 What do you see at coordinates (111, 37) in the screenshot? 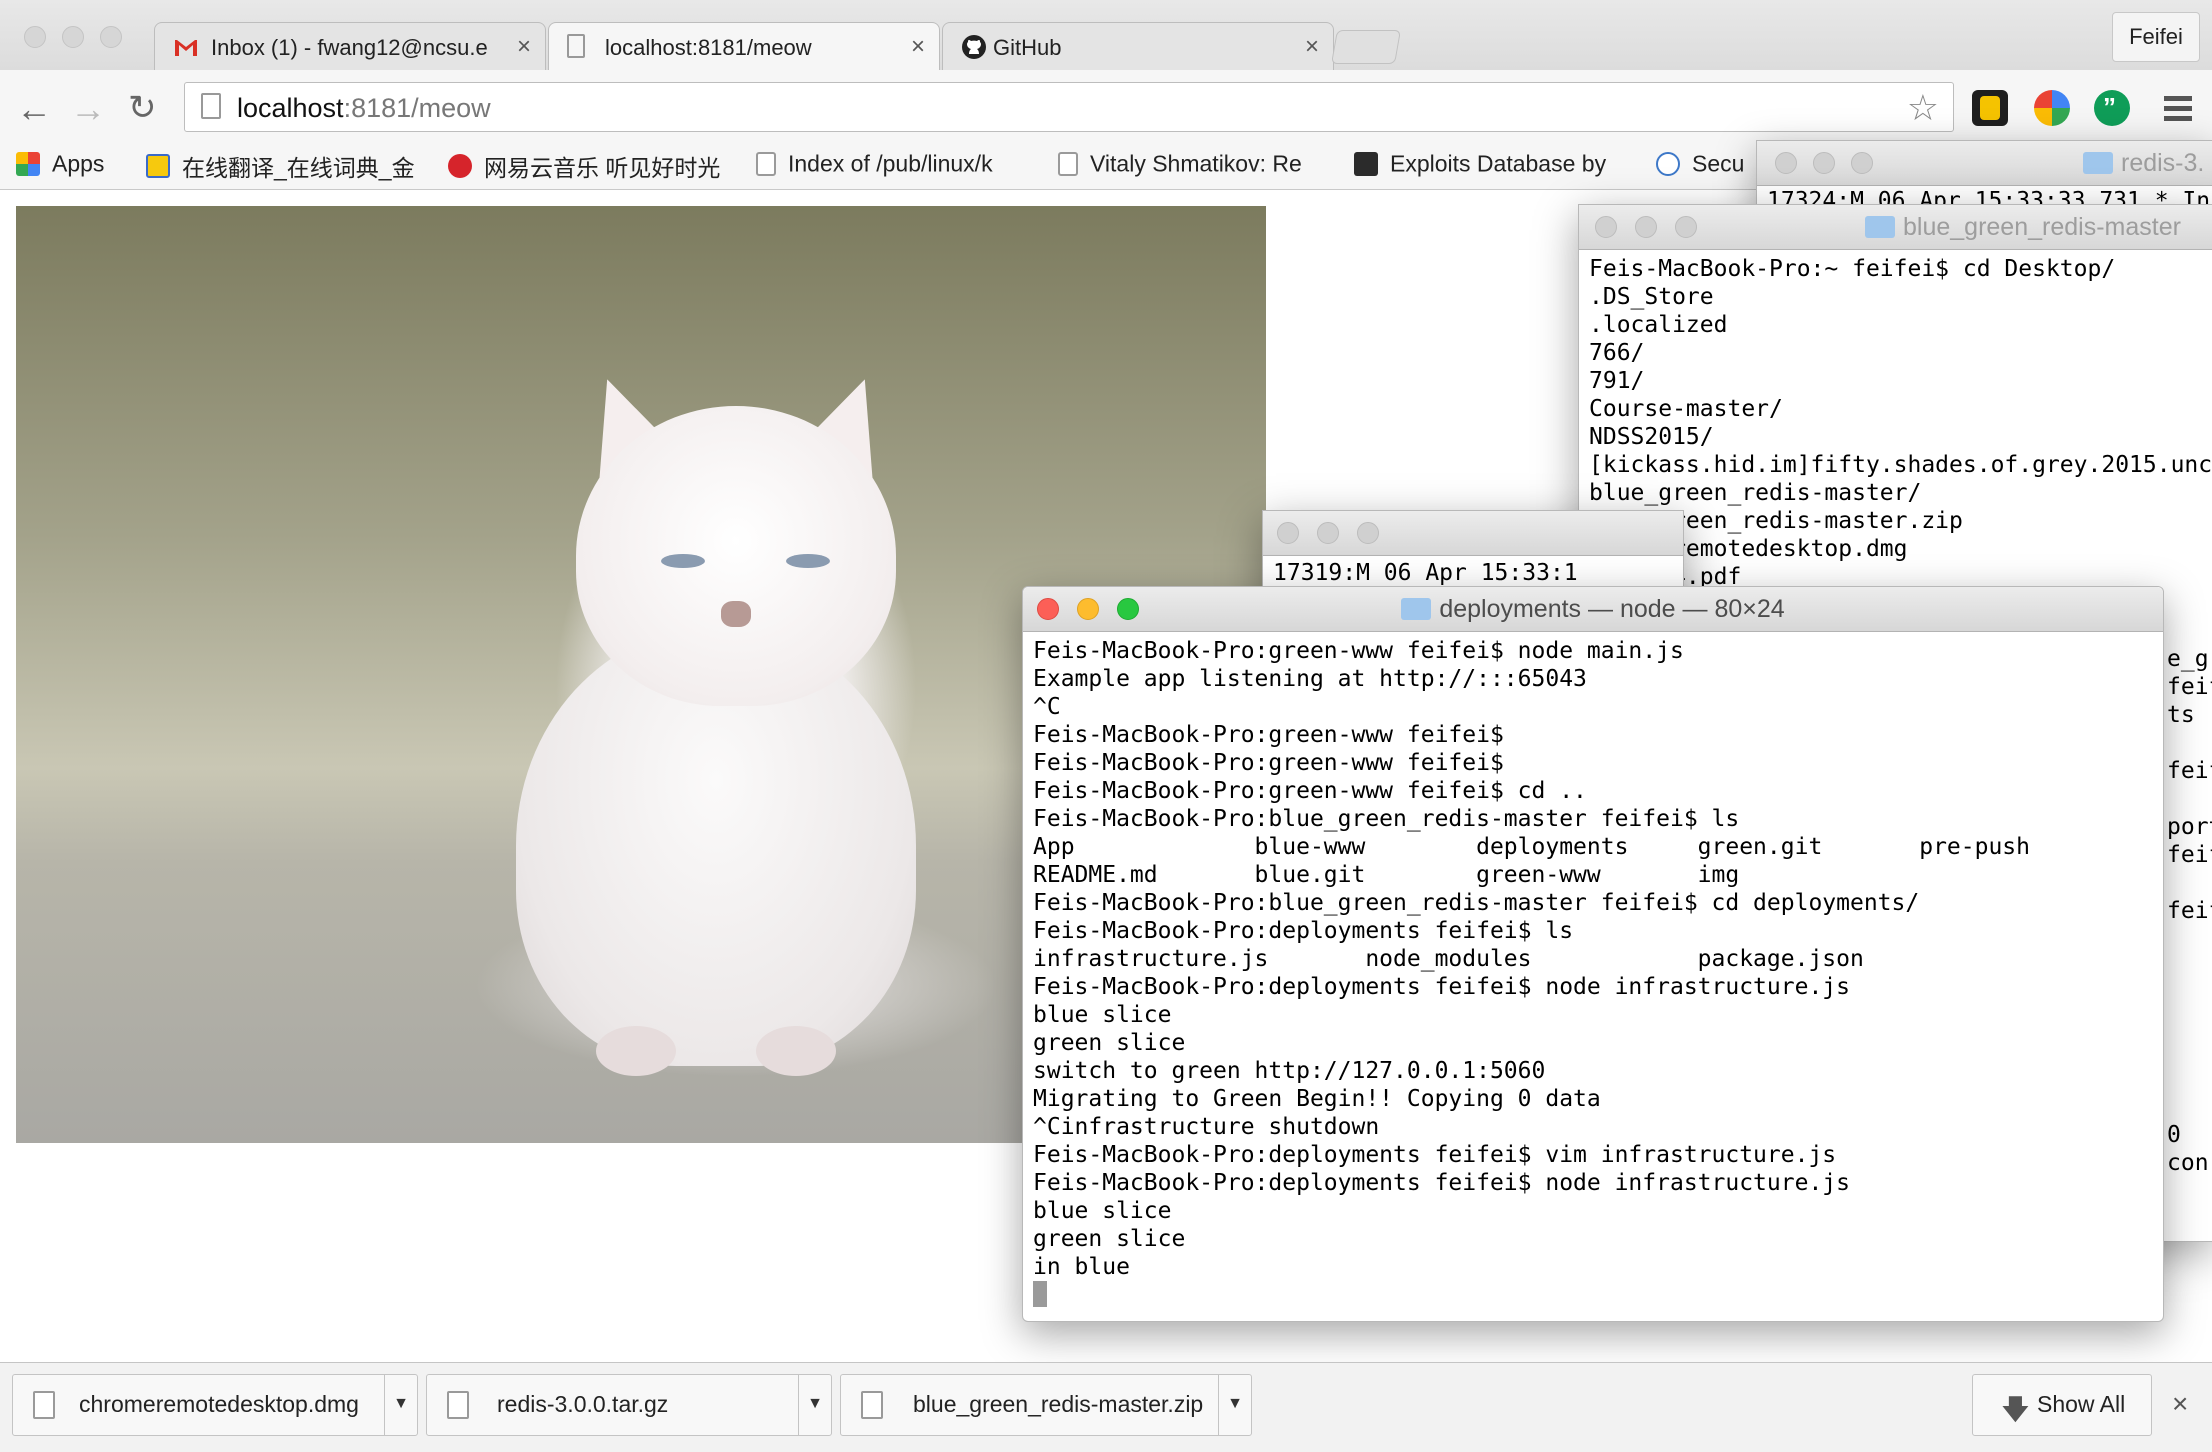
I see `window-zoom-button` at bounding box center [111, 37].